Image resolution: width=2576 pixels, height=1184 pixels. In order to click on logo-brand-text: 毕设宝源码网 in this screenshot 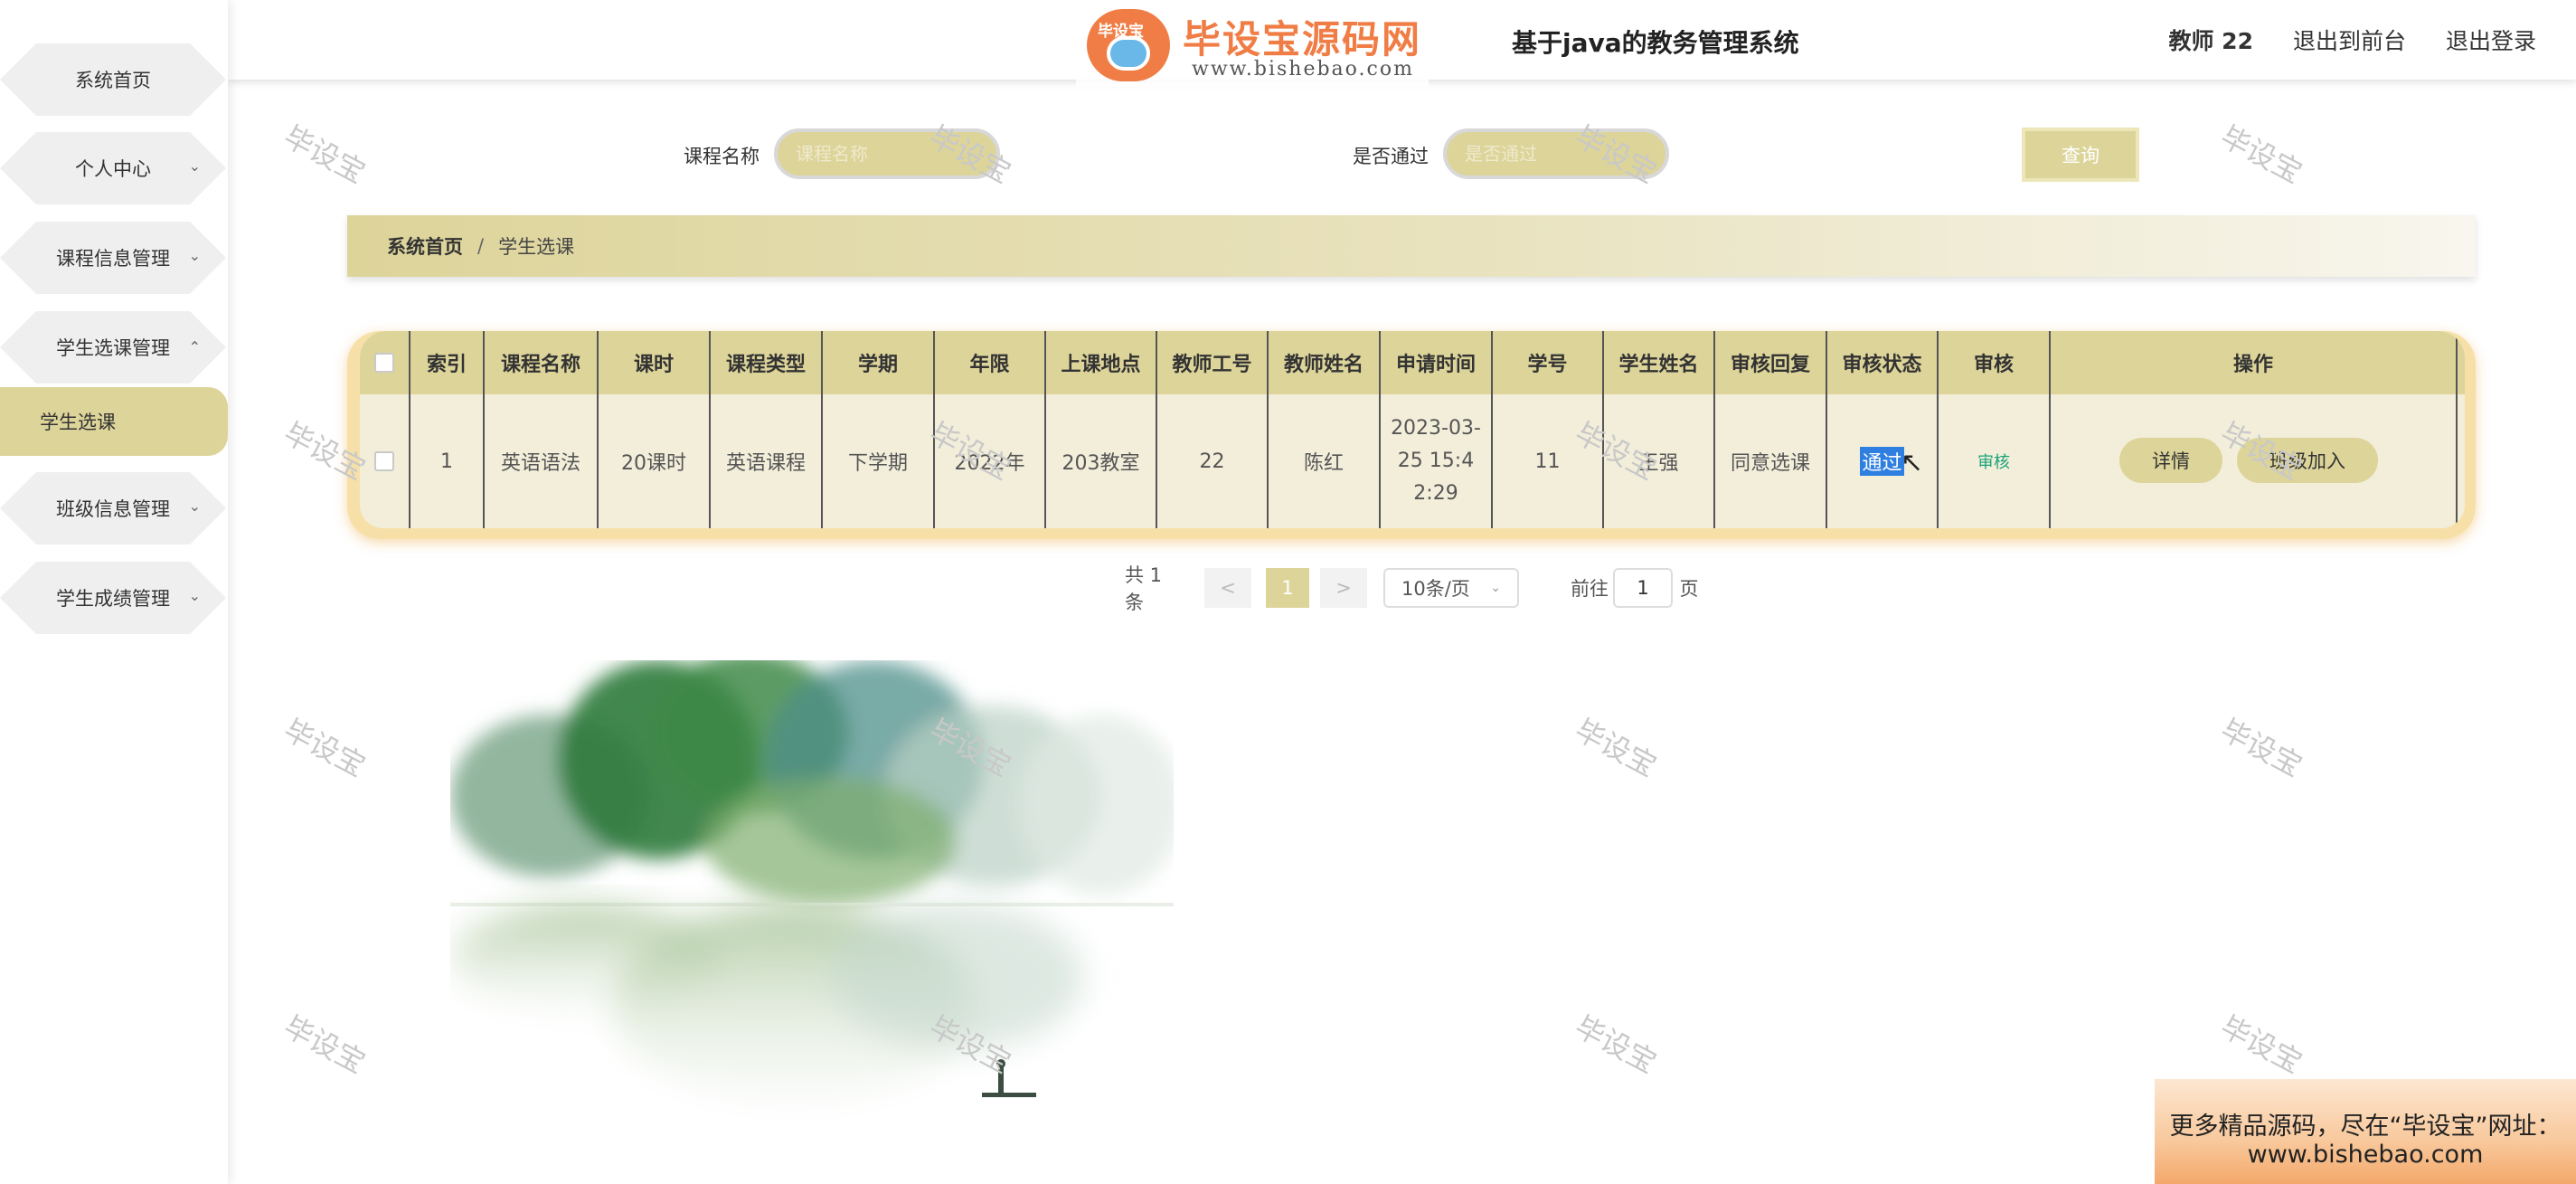, I will do `click(1302, 40)`.